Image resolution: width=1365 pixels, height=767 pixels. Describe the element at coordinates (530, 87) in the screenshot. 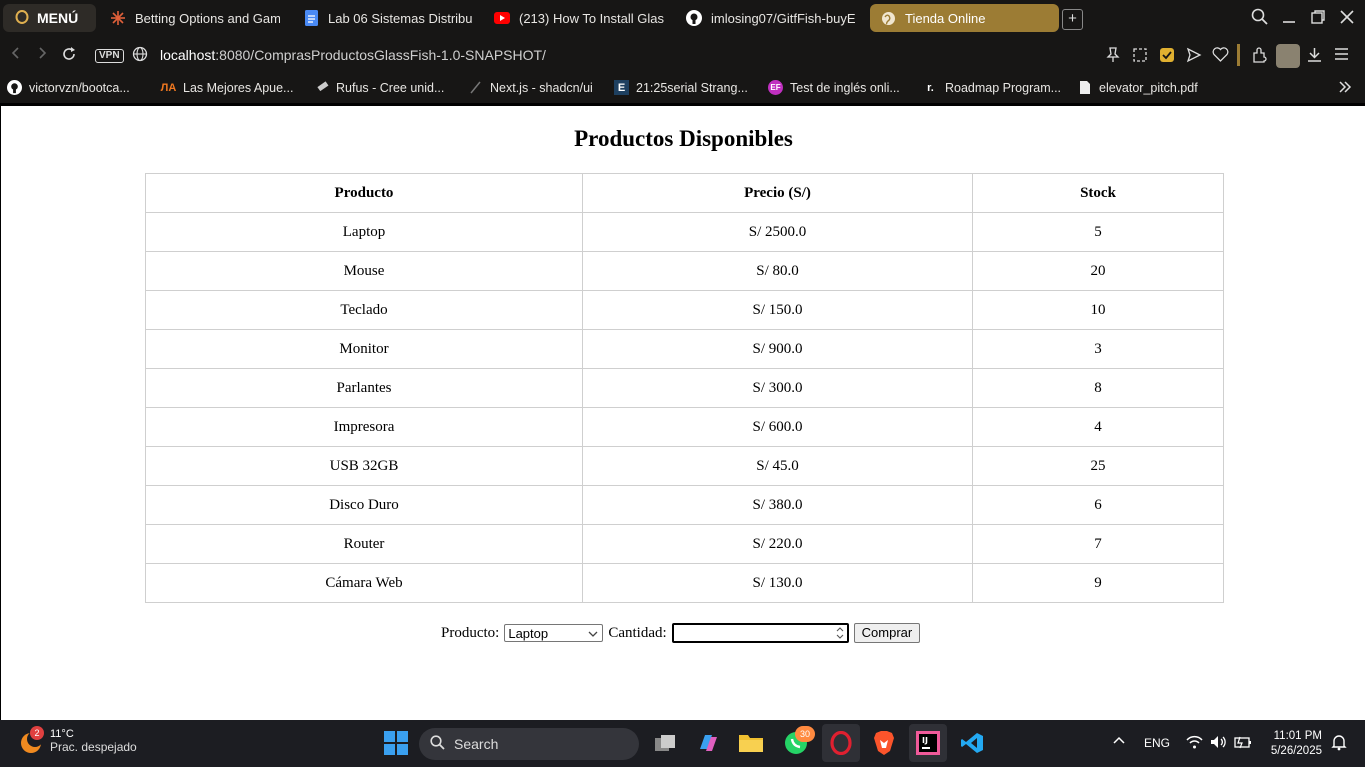

I see `bookmark-shadcn: Next.js - shadcn/ui` at that location.